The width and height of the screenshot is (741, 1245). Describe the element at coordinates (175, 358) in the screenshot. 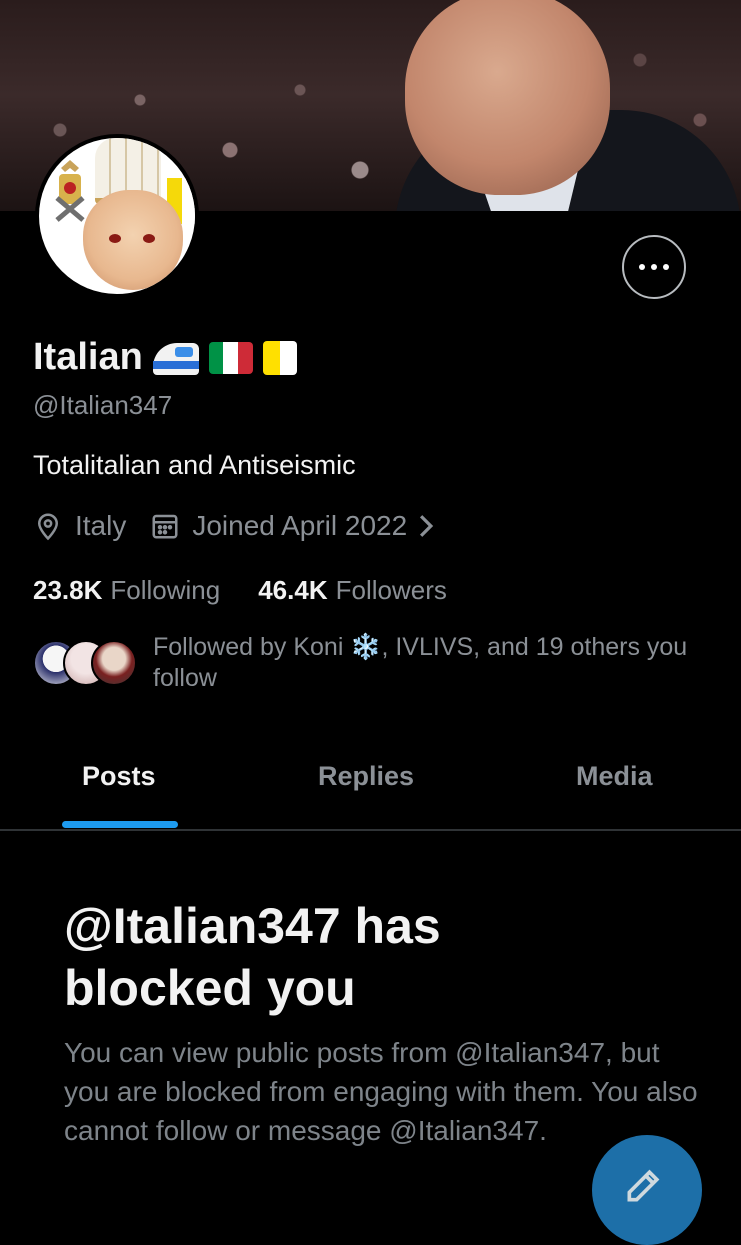

I see `train-emoji-icon` at that location.